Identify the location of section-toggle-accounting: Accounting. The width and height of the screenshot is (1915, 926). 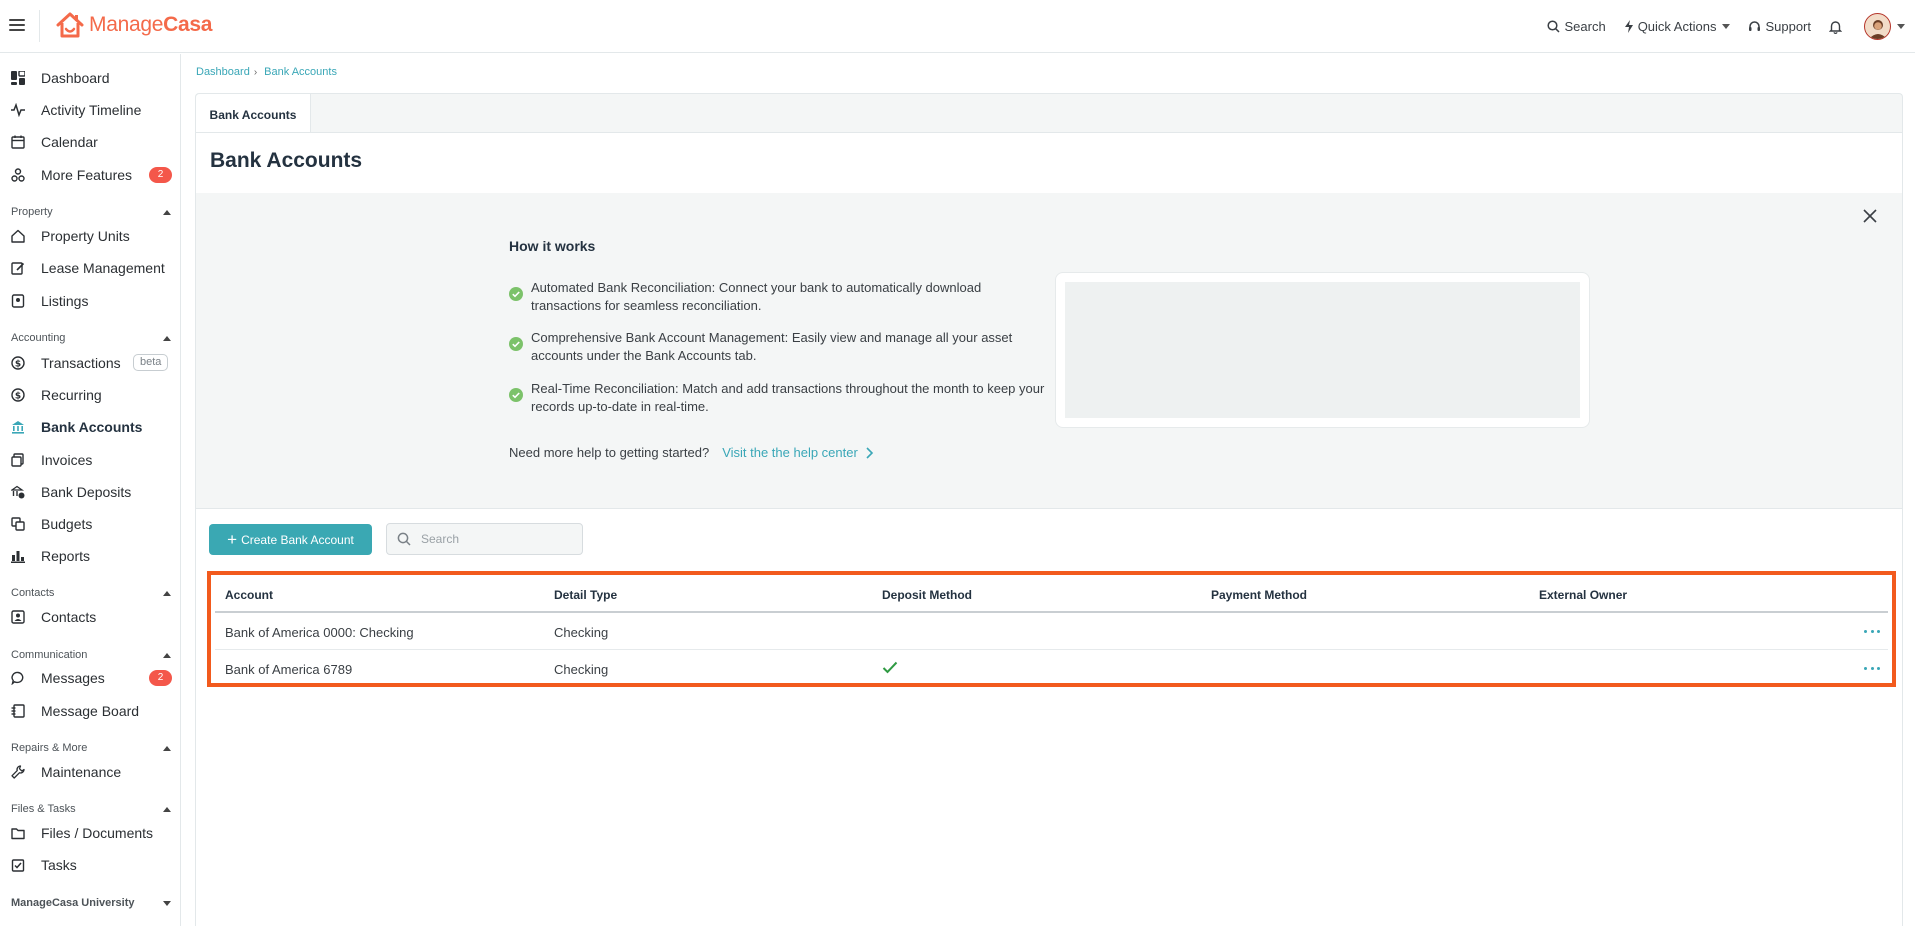
(91, 338).